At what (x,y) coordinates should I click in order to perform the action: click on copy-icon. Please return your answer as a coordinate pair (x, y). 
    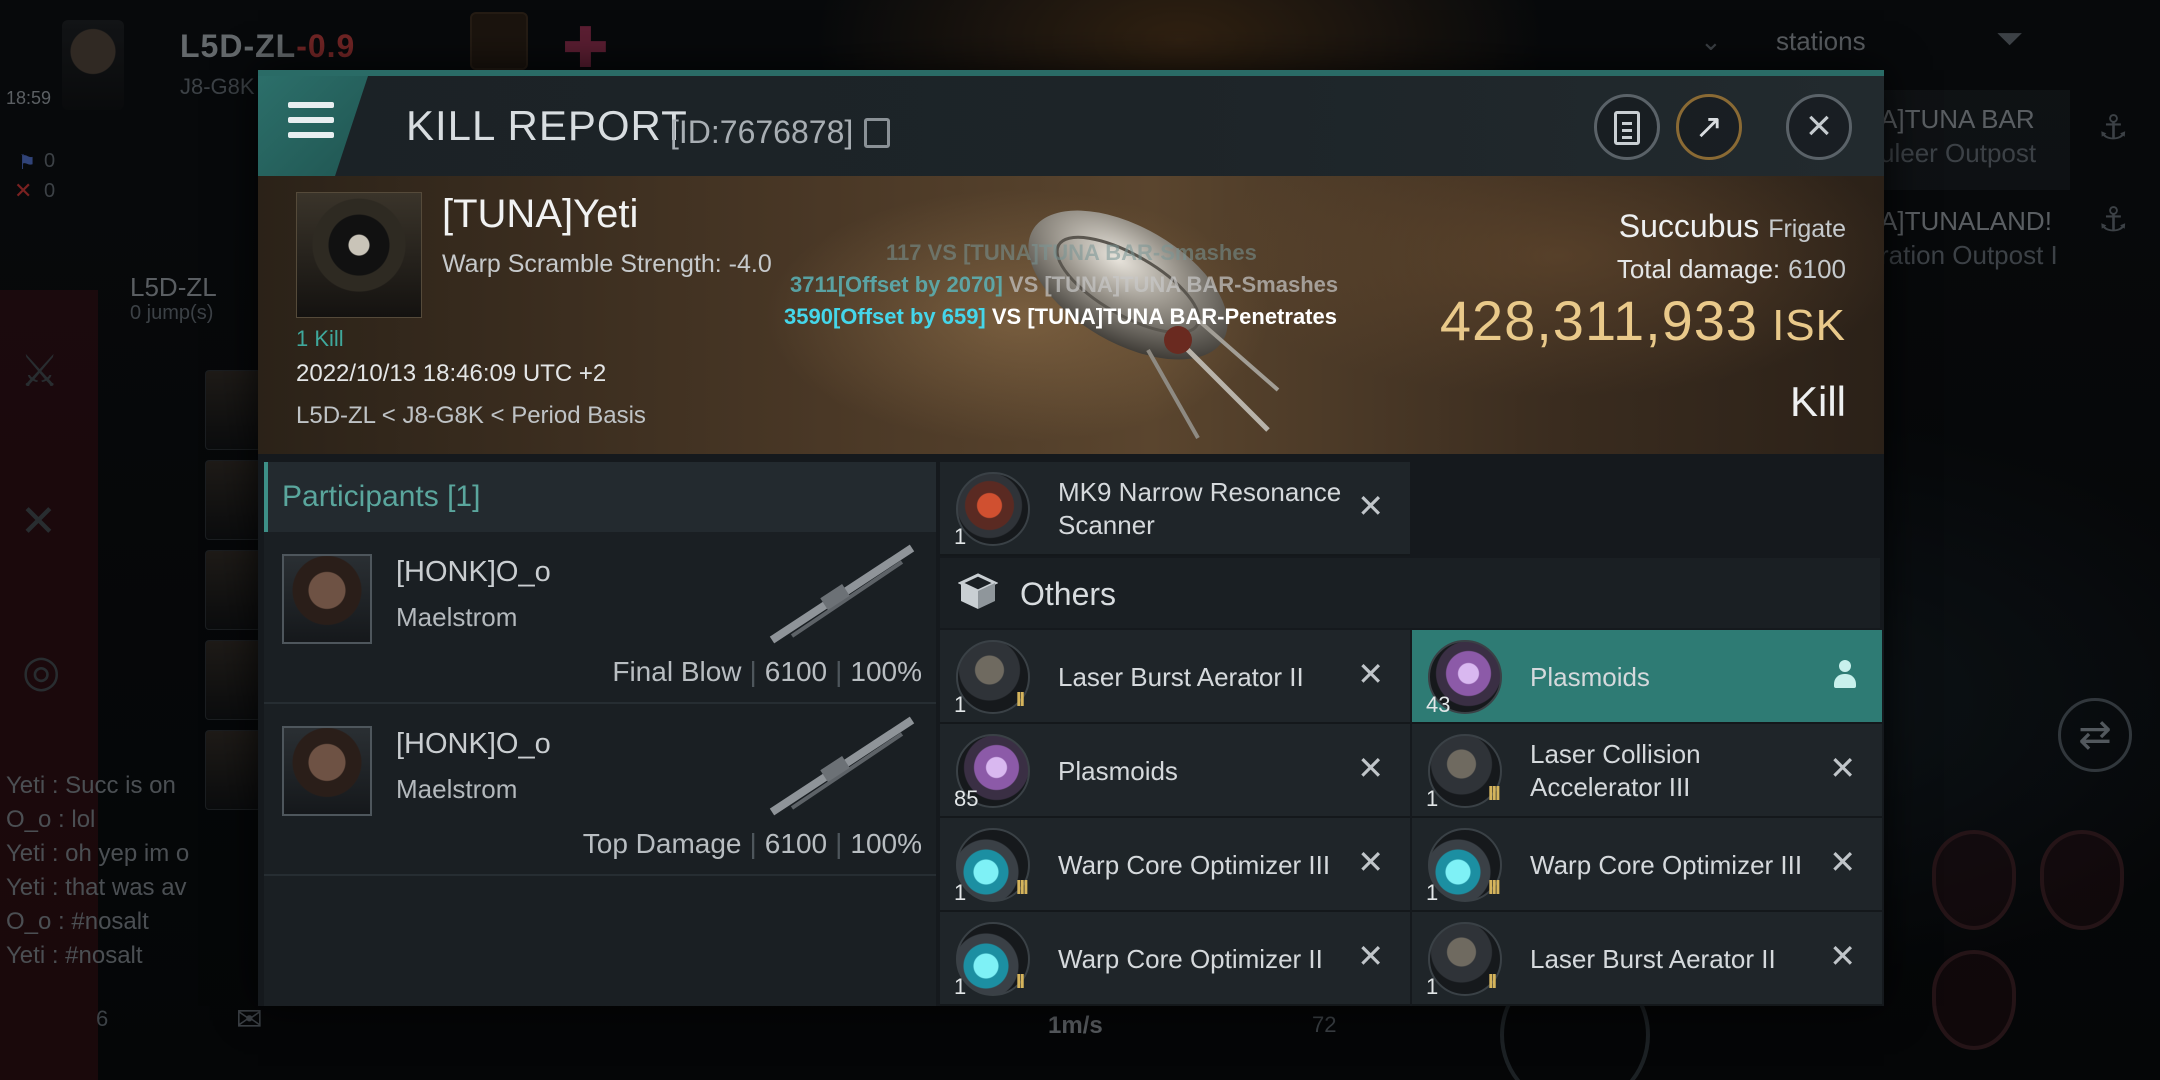
    Looking at the image, I should click on (877, 133).